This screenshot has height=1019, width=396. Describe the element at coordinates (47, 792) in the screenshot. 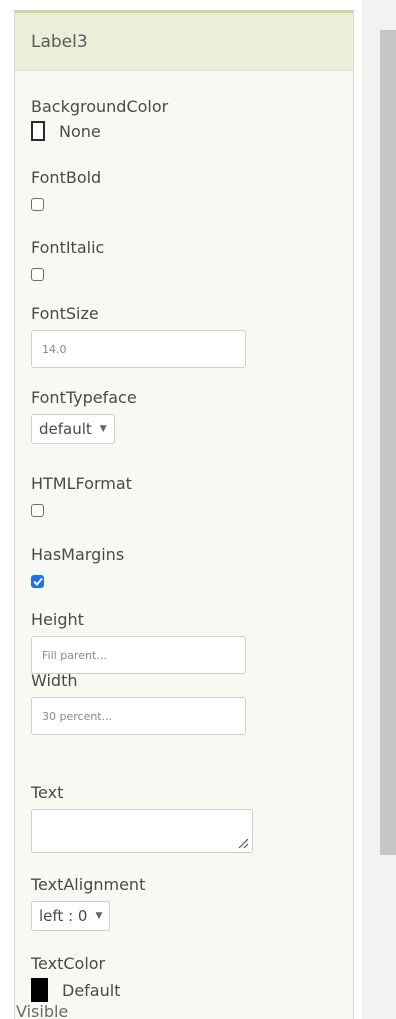

I see `text-label: Text` at that location.